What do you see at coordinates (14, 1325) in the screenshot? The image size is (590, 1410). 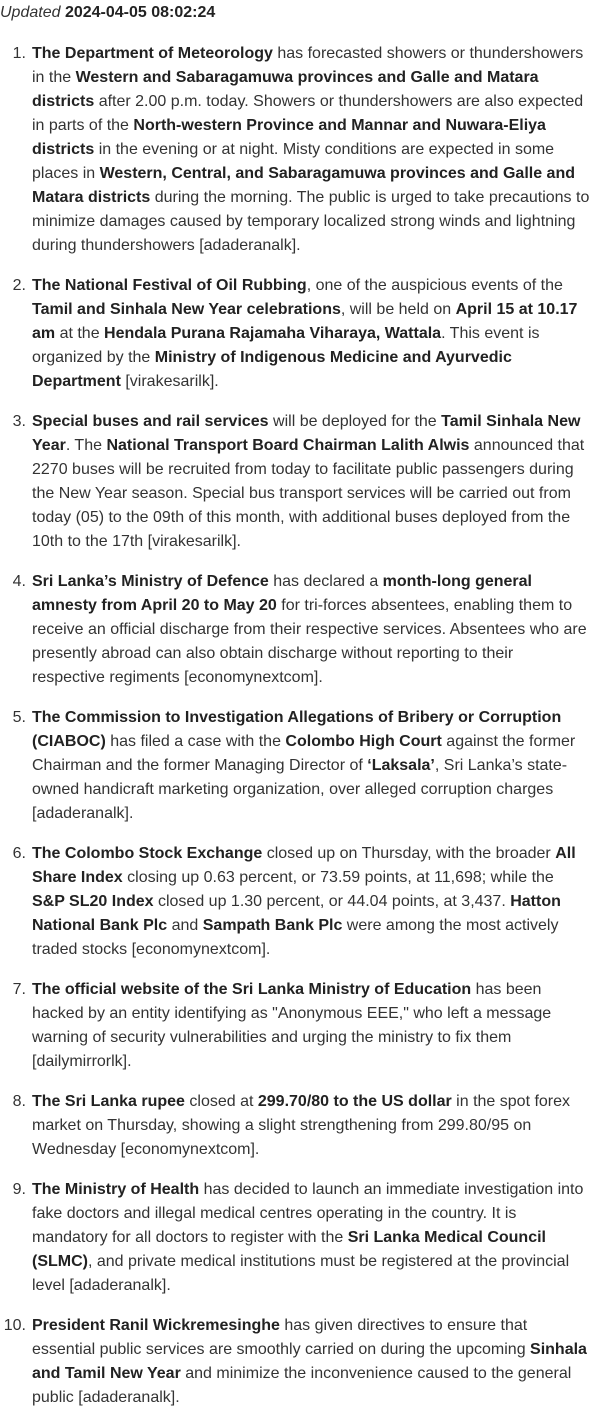 I see `news-item-number: 10.` at bounding box center [14, 1325].